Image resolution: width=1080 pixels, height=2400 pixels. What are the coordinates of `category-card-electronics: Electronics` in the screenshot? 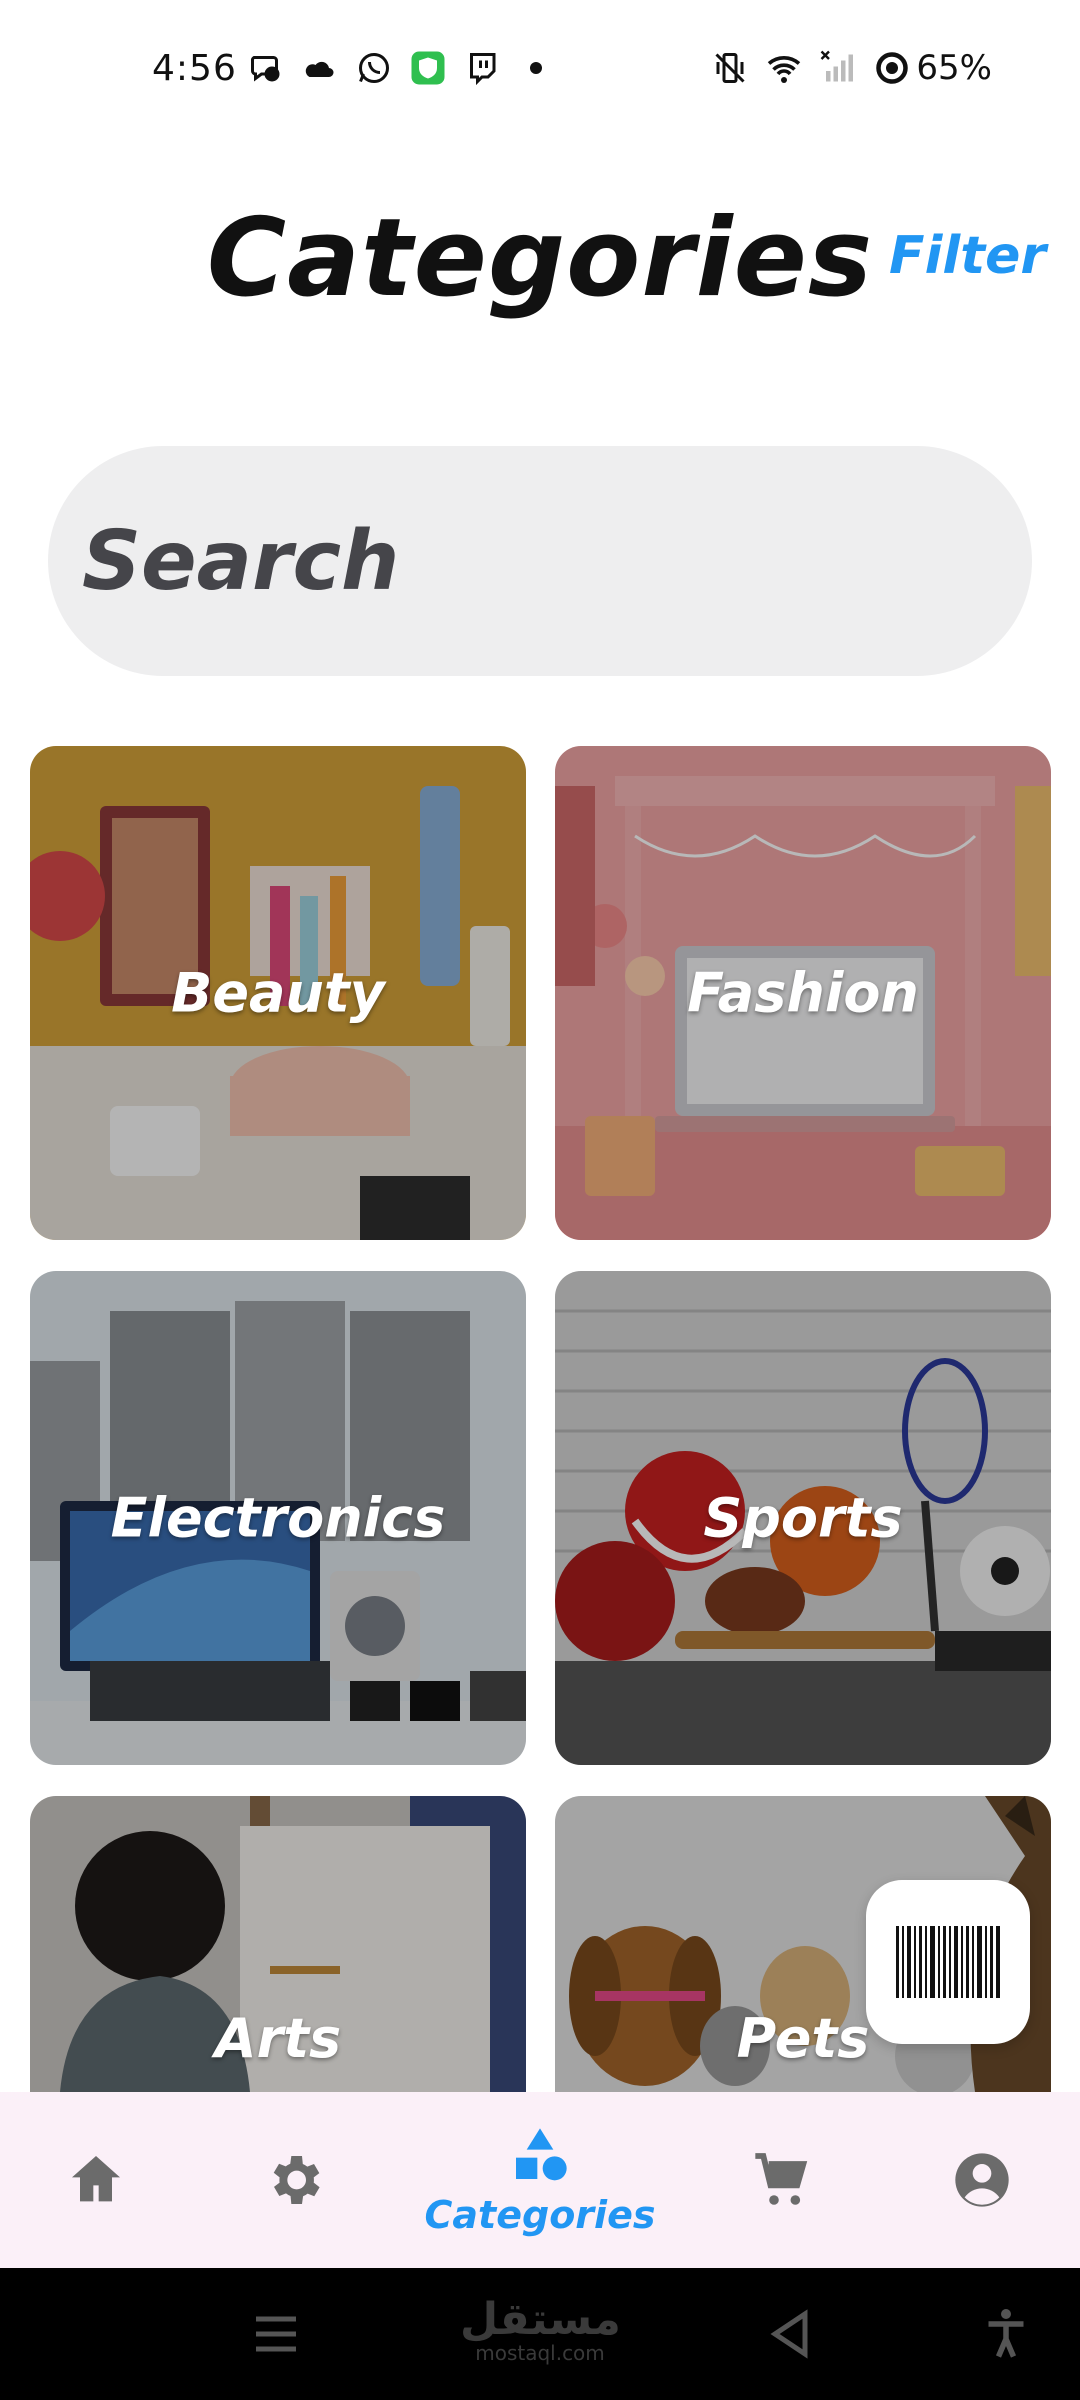 It's located at (278, 1518).